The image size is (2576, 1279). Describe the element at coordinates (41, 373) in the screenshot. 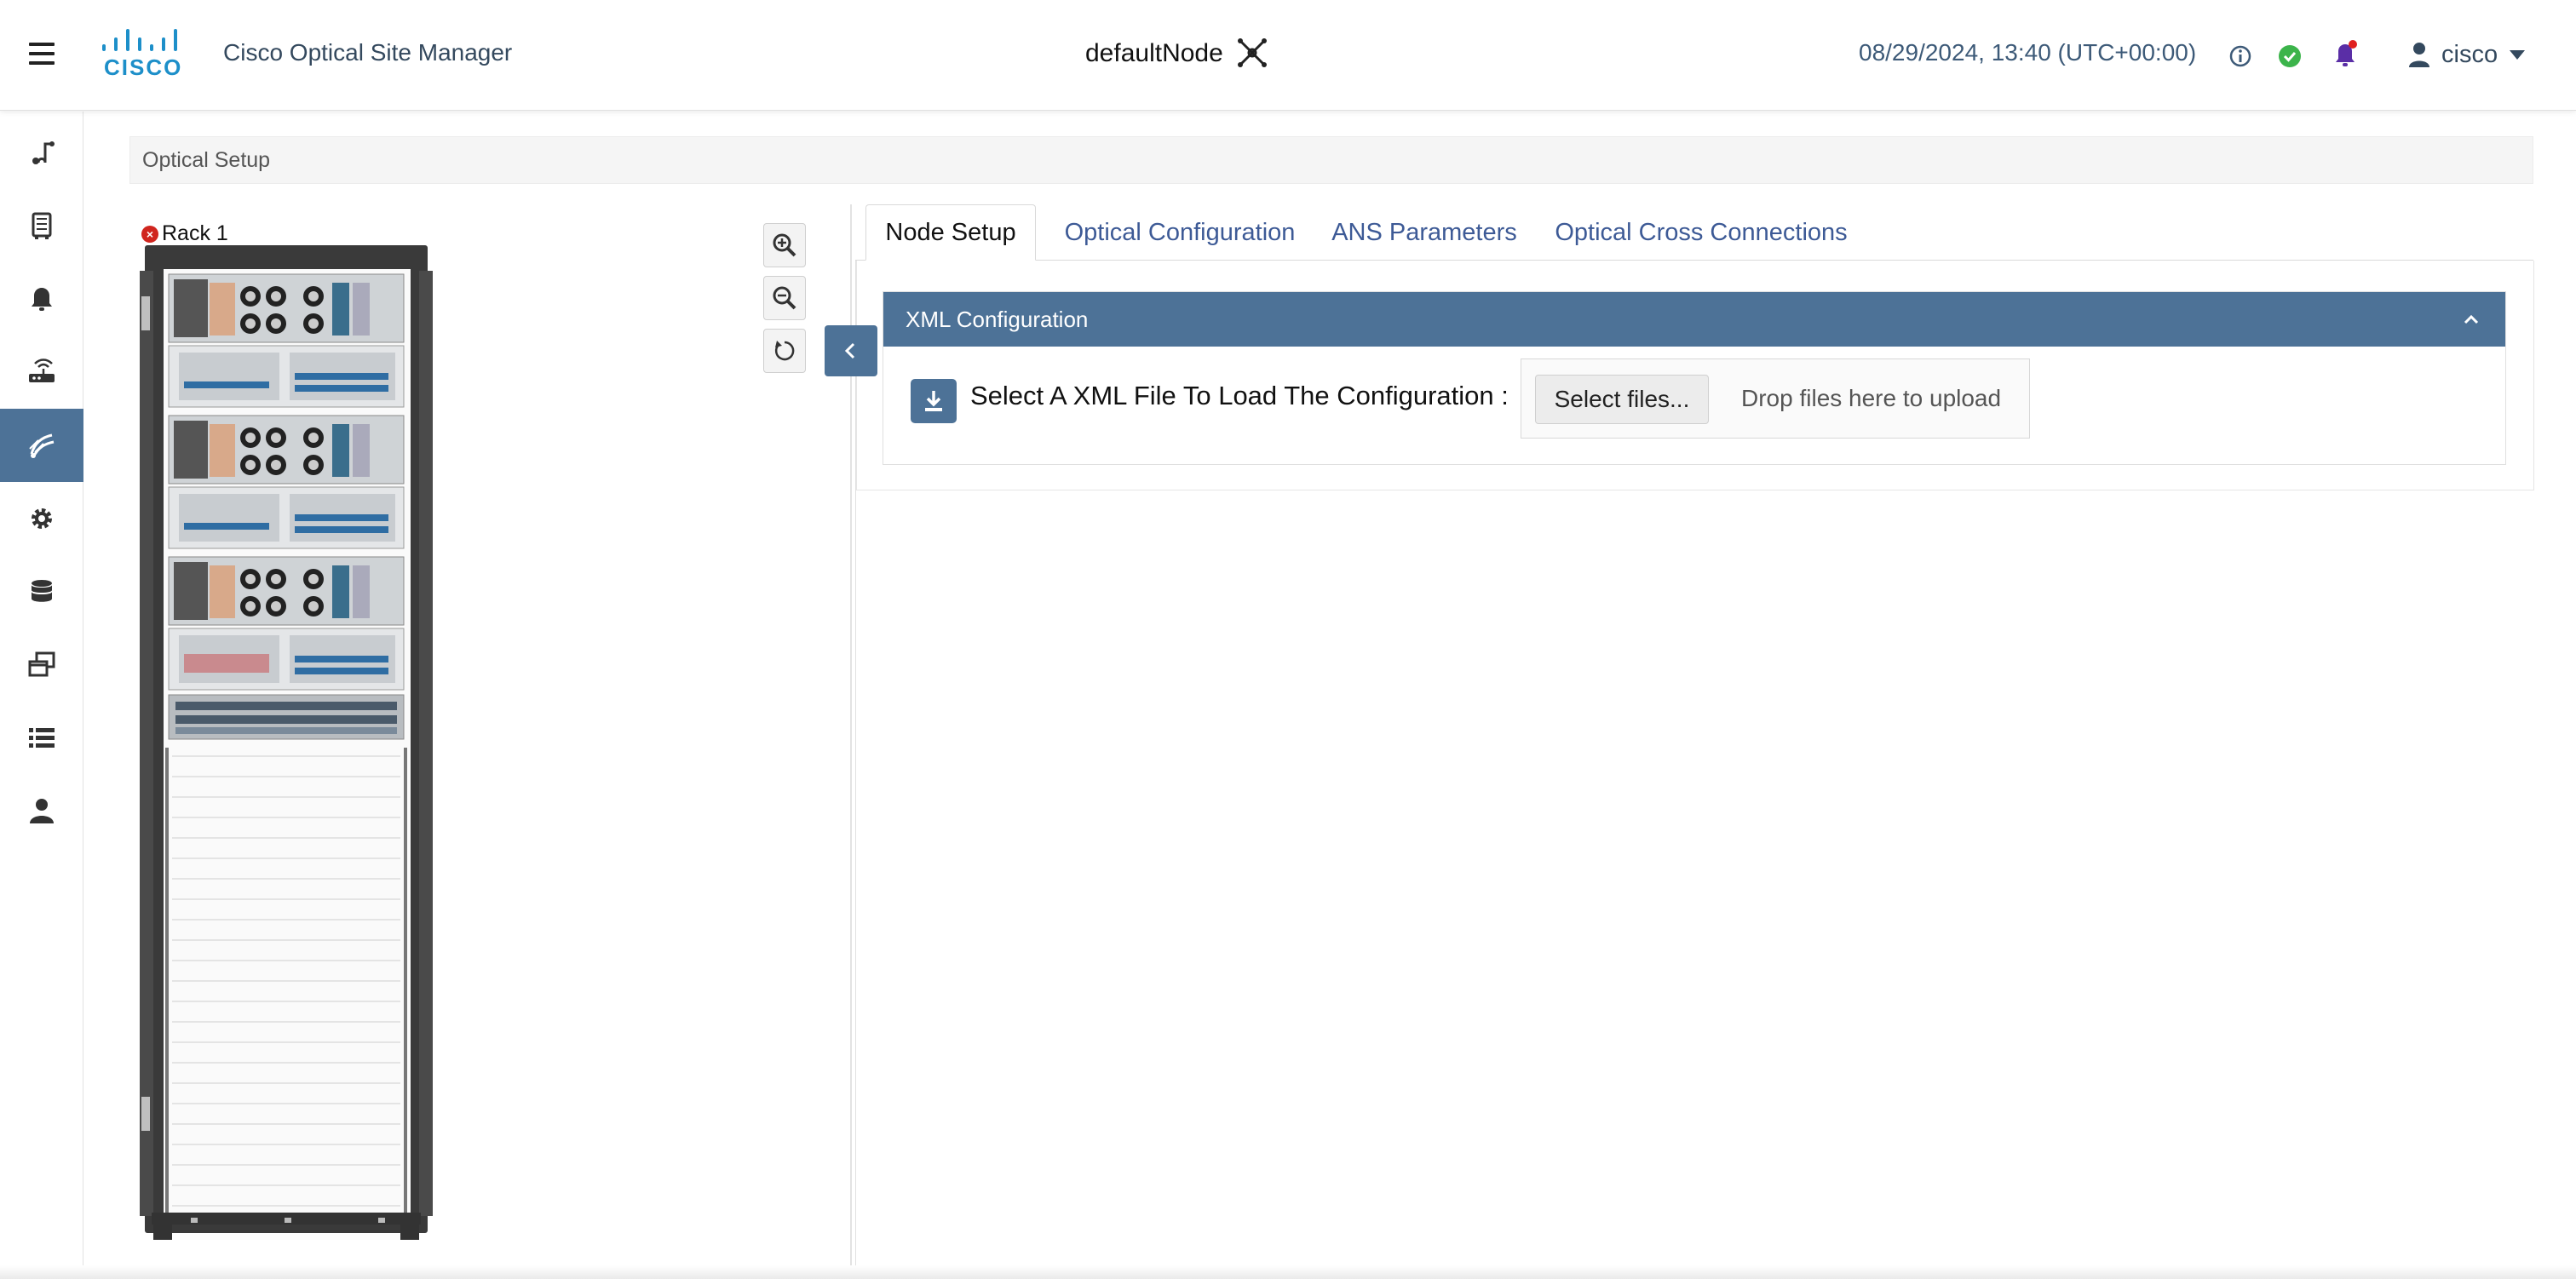

I see `router-icon` at that location.